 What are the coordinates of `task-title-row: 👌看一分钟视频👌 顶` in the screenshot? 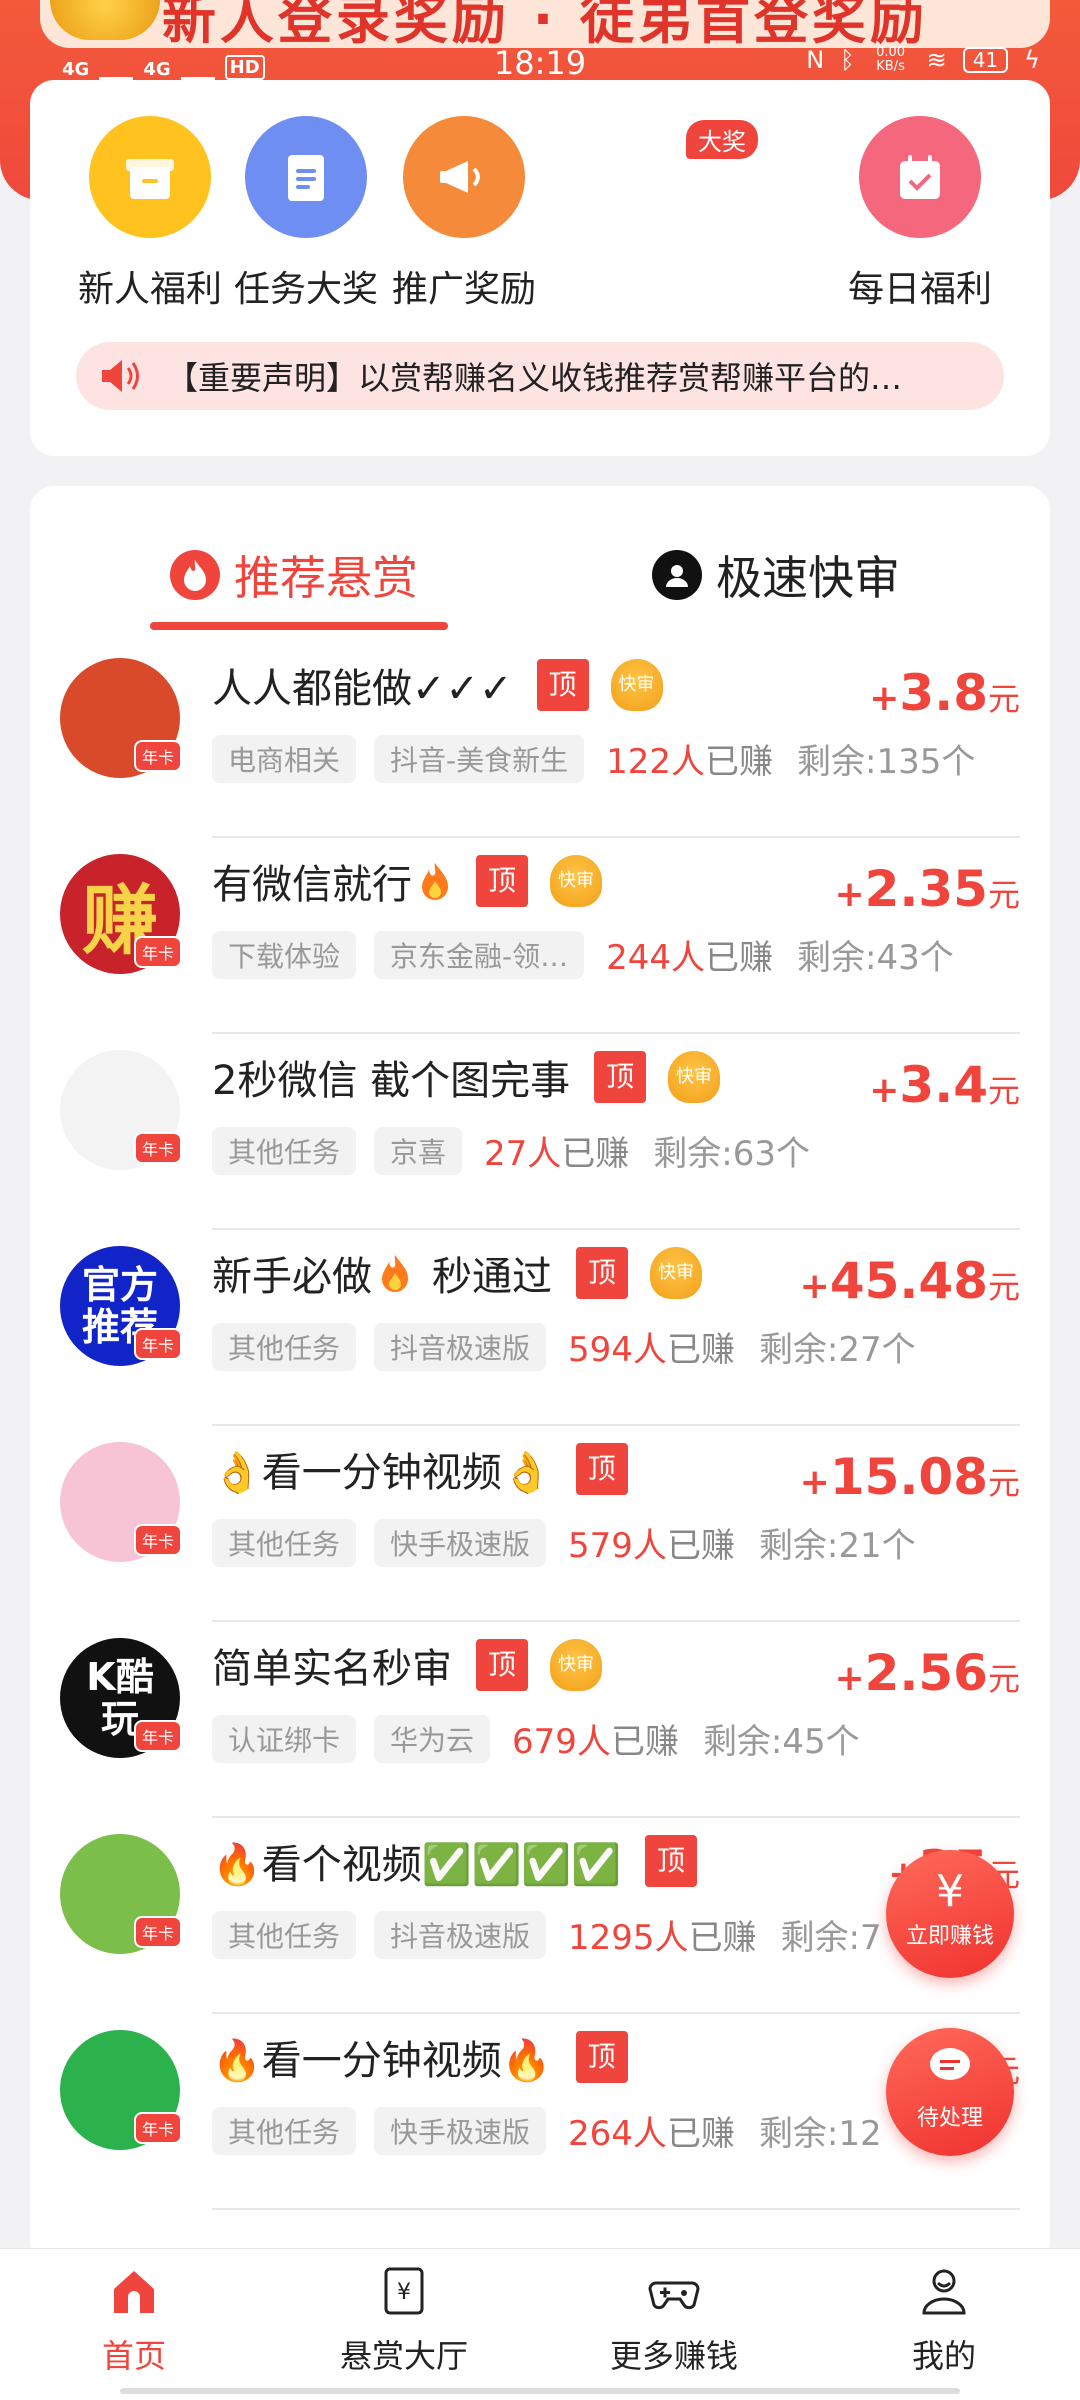 It's located at (420, 1469).